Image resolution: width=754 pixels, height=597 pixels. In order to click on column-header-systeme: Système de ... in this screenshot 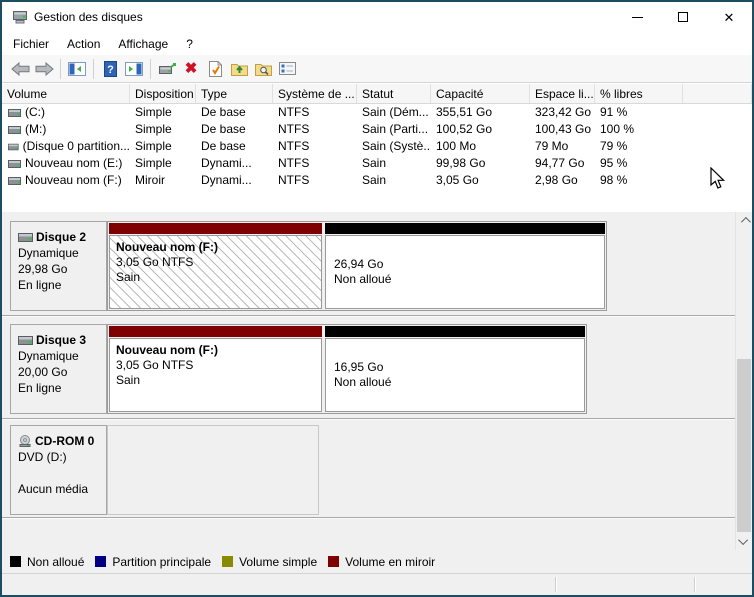, I will do `click(315, 93)`.